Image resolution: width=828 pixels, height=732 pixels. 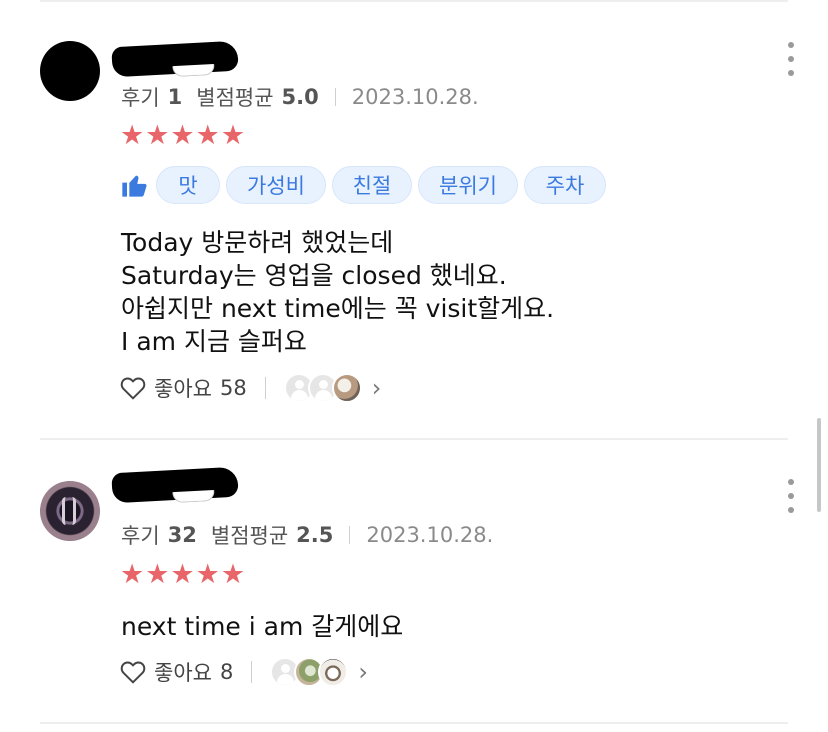 I want to click on bottom-divider, so click(x=414, y=723).